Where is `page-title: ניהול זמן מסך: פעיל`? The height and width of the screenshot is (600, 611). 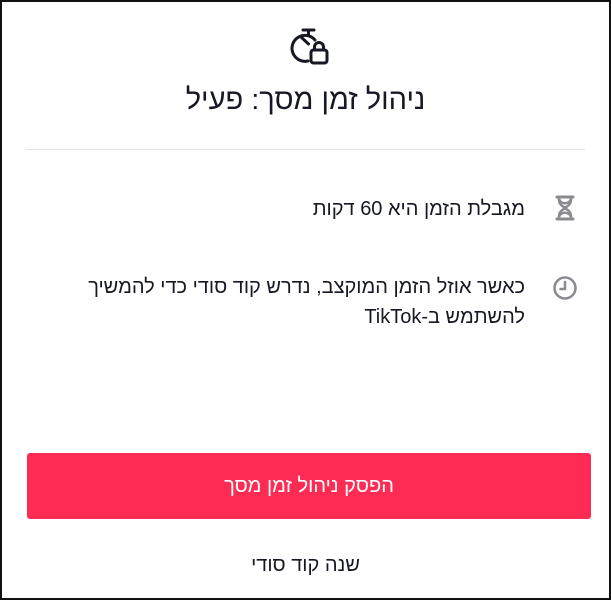 page-title: ניהול זמן מסך: פעיל is located at coordinates (305, 100).